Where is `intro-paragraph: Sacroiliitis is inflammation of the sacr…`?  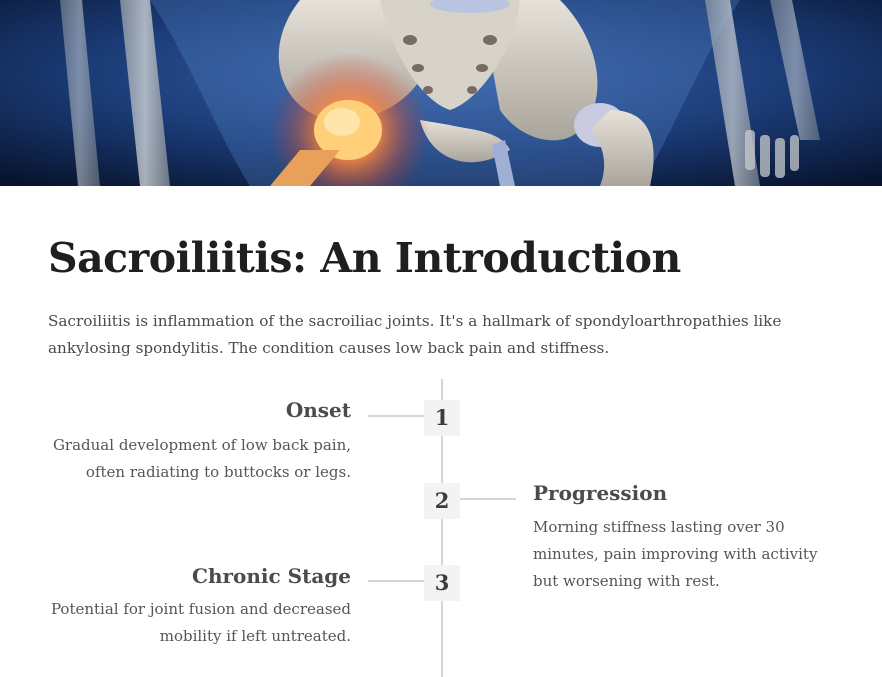
intro-paragraph: Sacroiliitis is inflammation of the sacr… is located at coordinates (415, 334).